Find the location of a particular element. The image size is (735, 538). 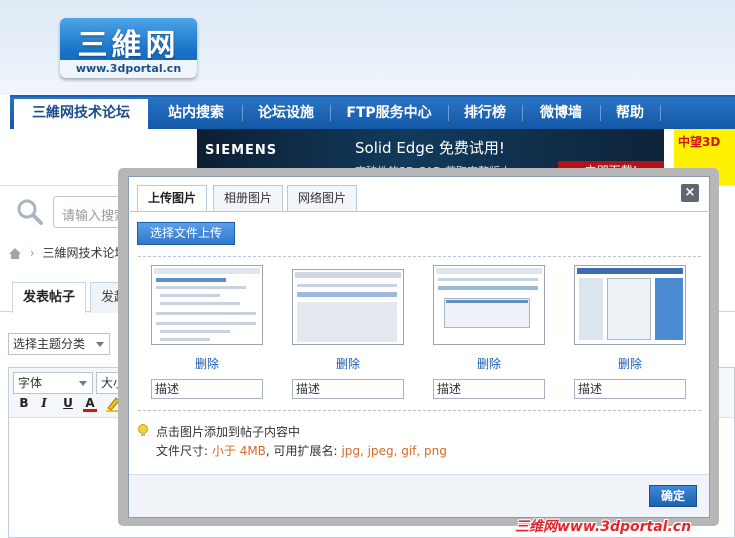

file-ext-value: jpg, jpeg, gif, png is located at coordinates (394, 451).